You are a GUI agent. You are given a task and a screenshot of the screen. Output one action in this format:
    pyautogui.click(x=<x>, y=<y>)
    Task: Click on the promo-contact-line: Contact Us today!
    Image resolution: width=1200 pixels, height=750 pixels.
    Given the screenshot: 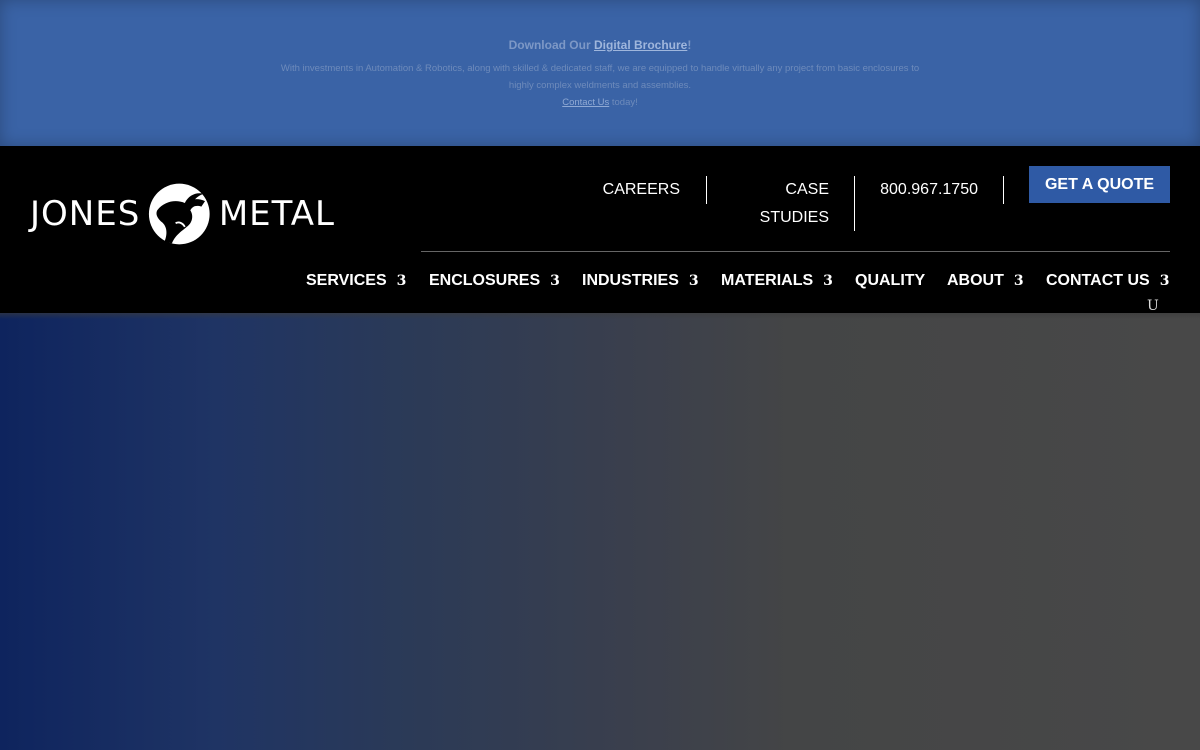 What is the action you would take?
    pyautogui.click(x=600, y=102)
    